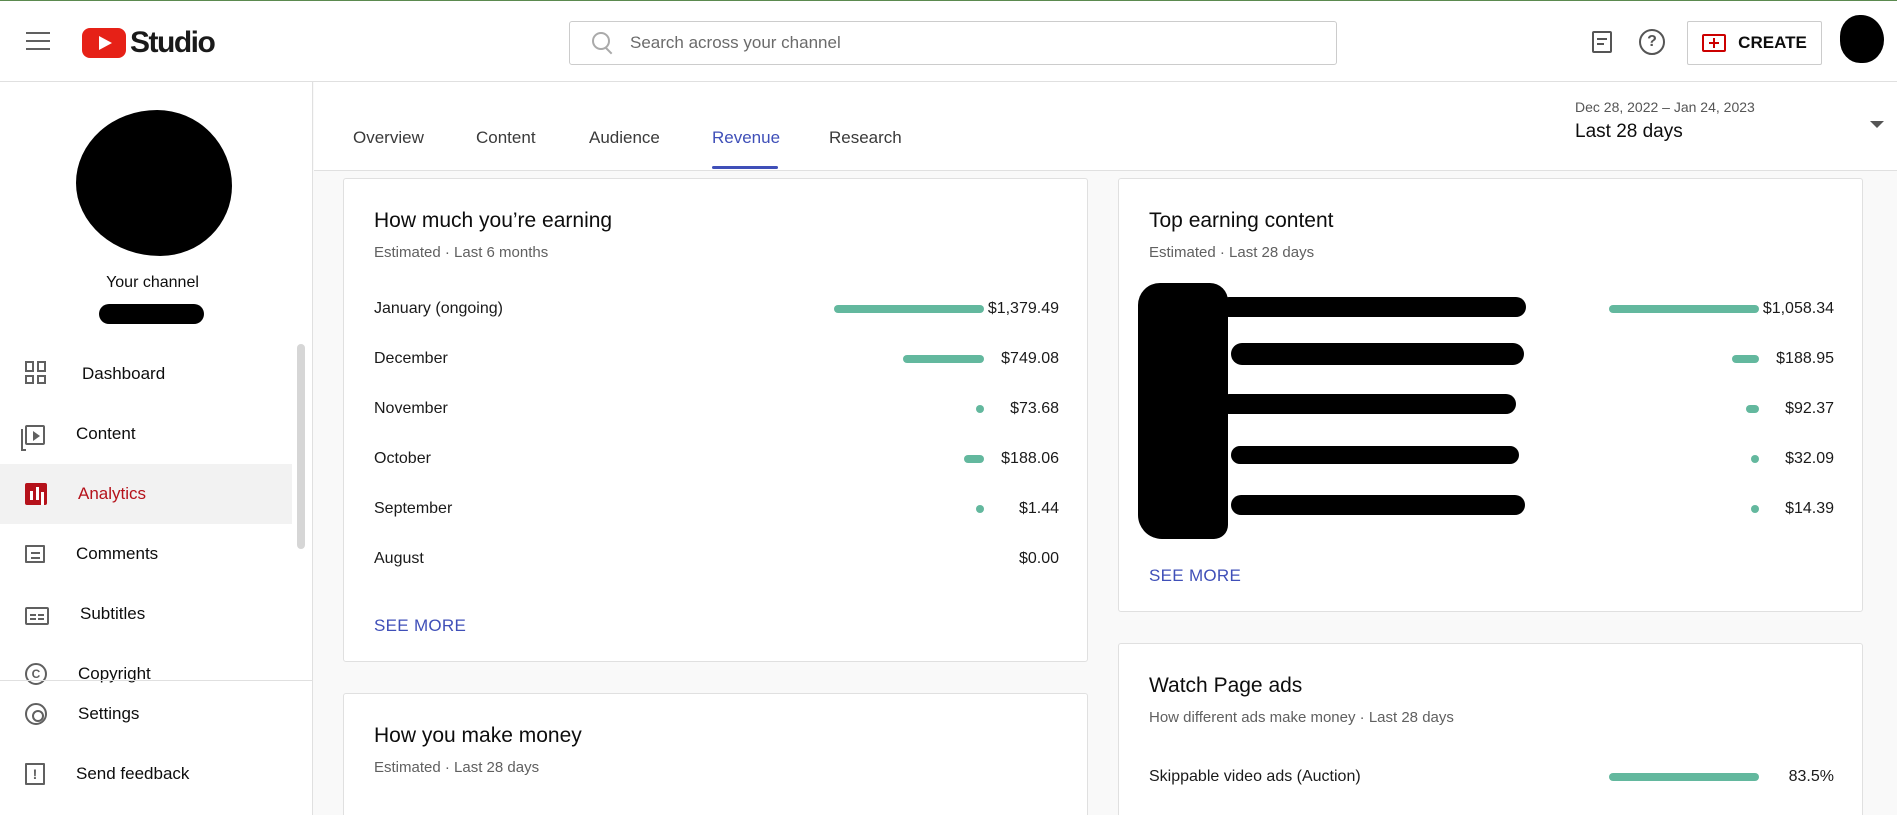  I want to click on sidebar-item-analytics: Analytics, so click(146, 494).